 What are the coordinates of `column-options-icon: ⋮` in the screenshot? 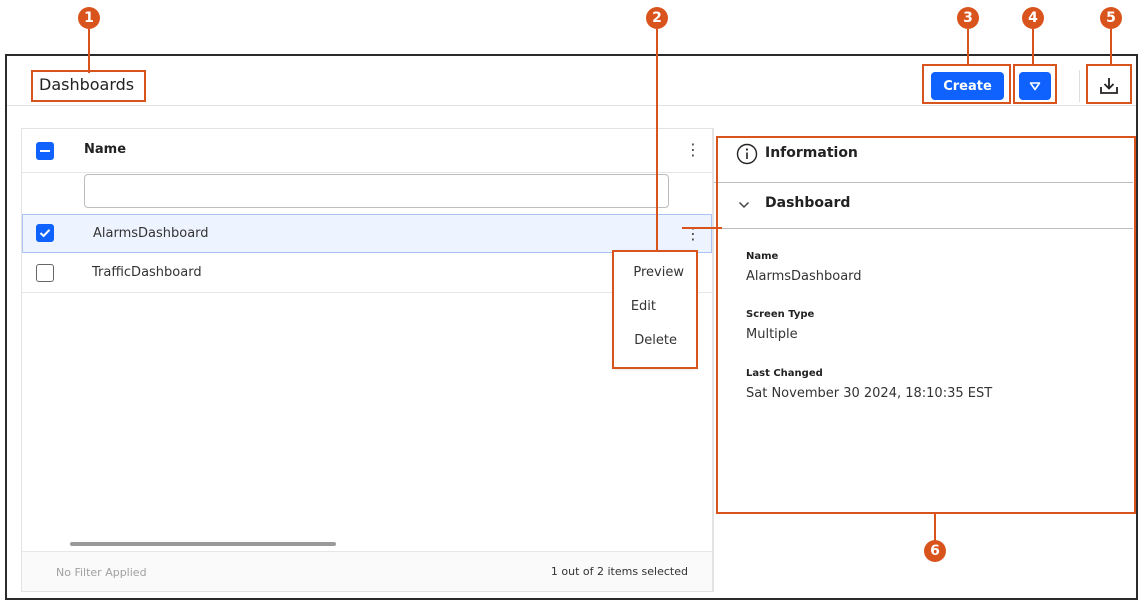 It's located at (693, 150).